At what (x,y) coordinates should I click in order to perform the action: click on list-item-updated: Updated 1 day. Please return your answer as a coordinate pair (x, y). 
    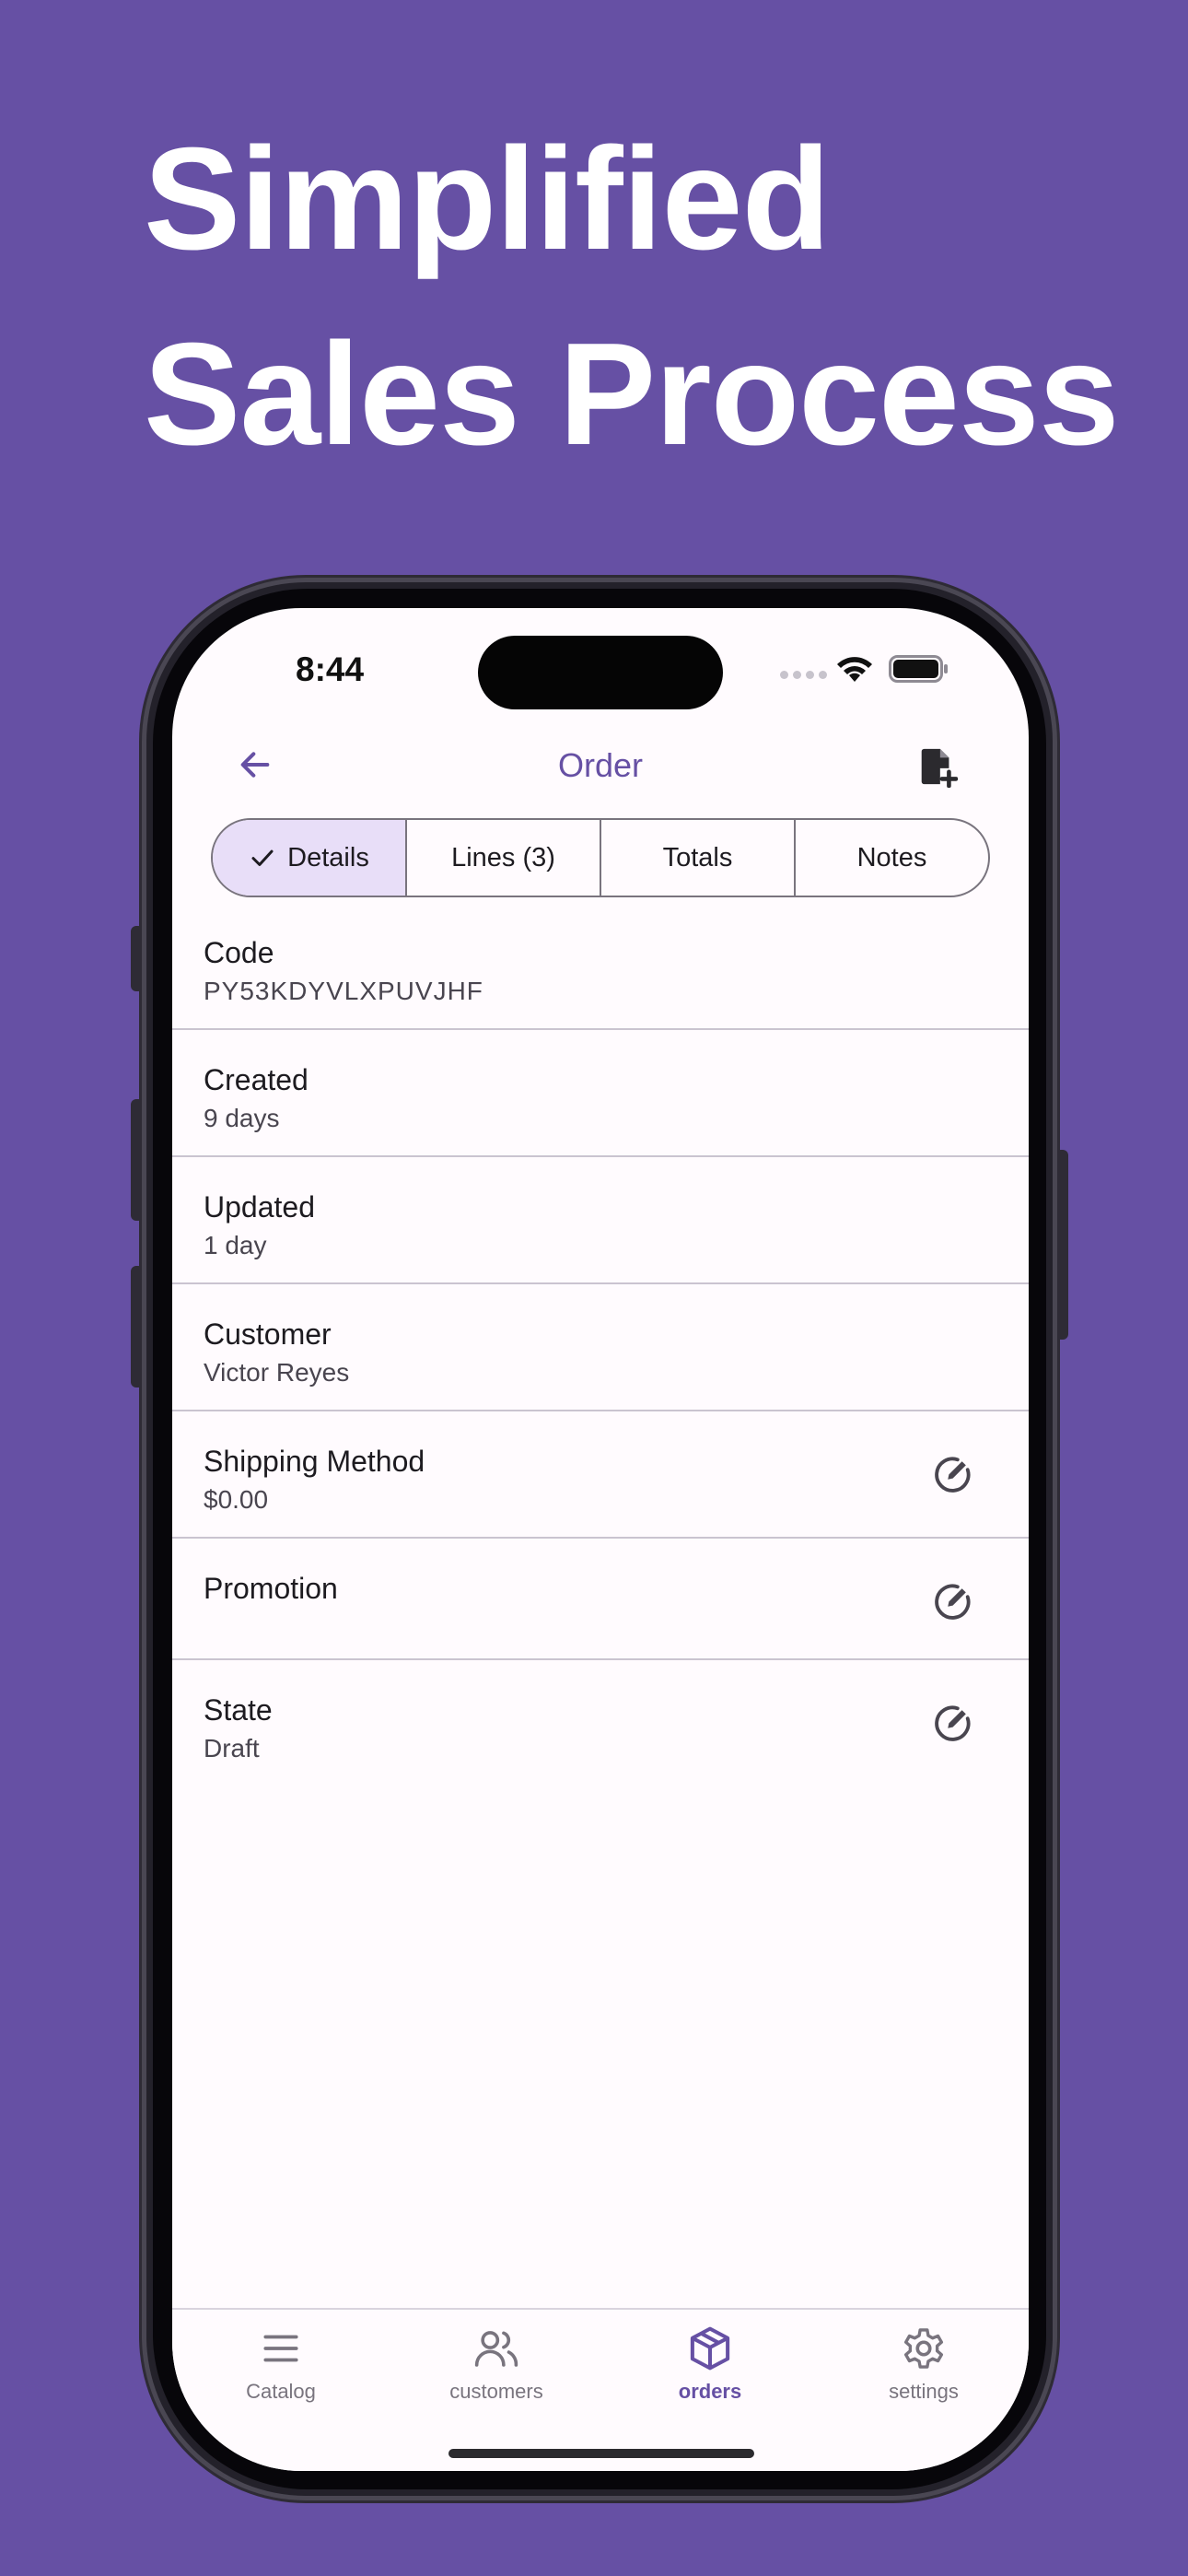
    Looking at the image, I should click on (600, 1220).